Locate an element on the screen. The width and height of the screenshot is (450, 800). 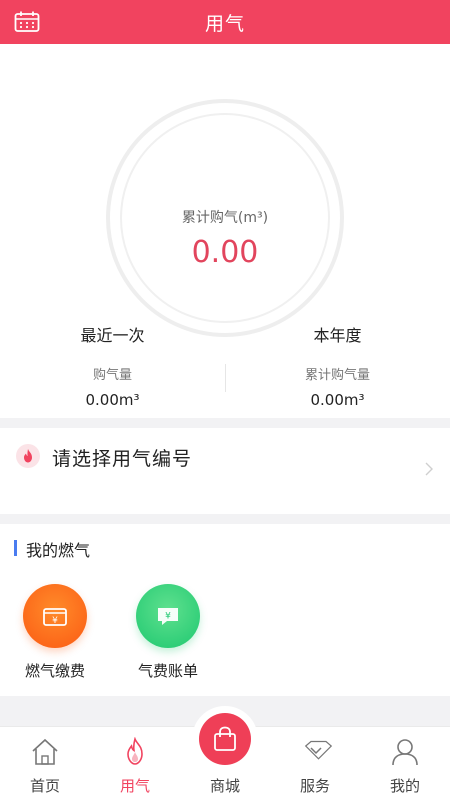
bill-icon: ¥ is located at coordinates (168, 616).